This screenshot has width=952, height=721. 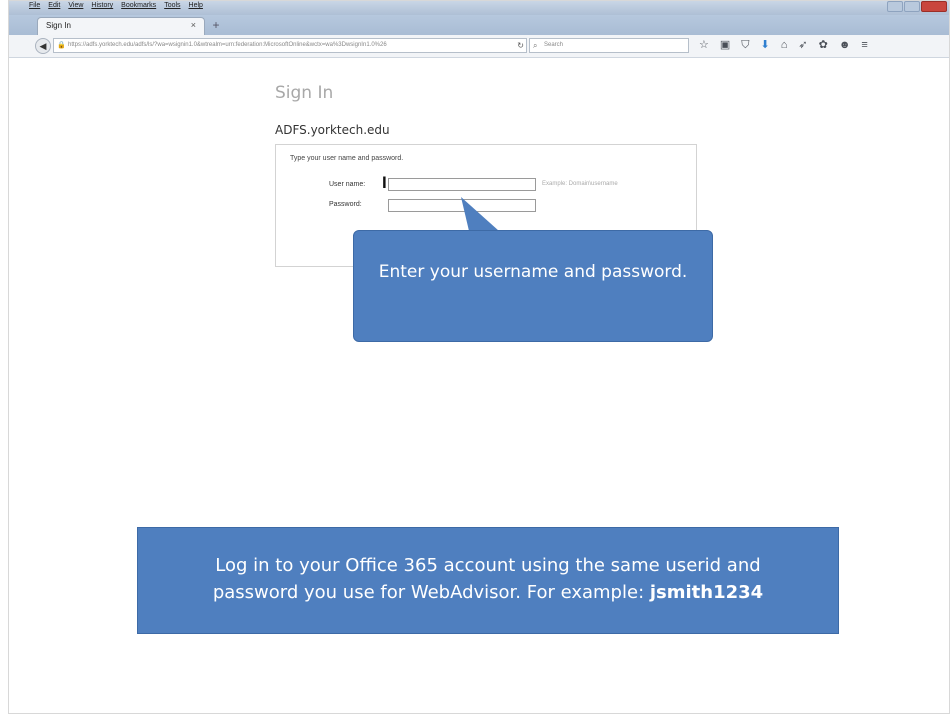 I want to click on search-input: ⌕ Search, so click(x=609, y=45).